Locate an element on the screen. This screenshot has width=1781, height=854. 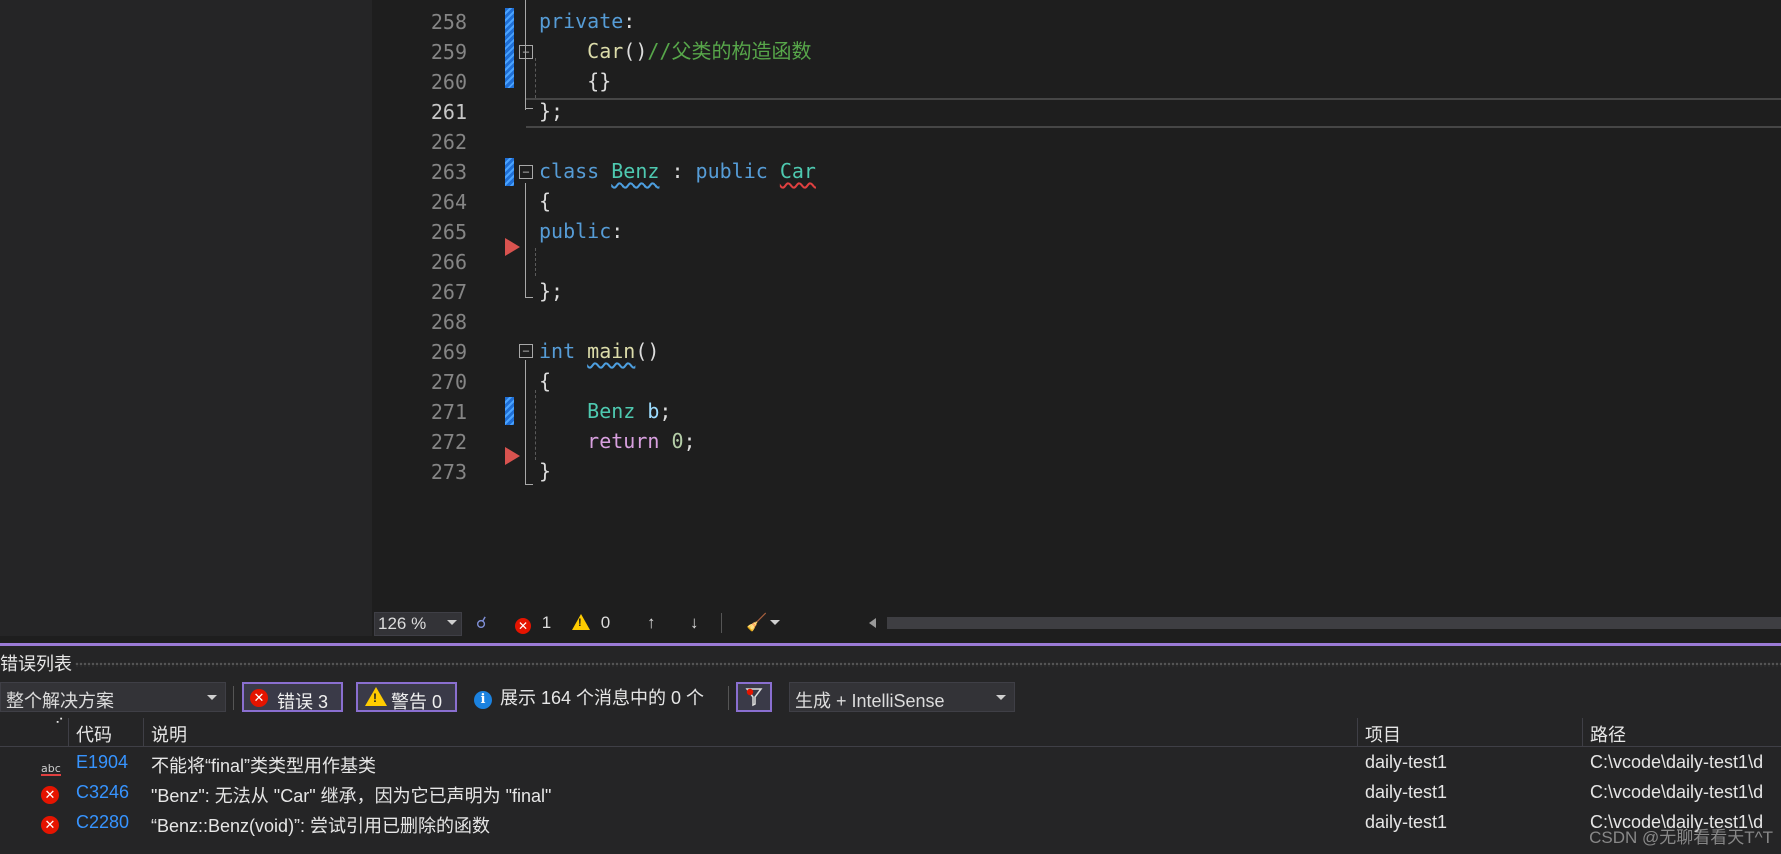
build-filter-value: 生成 + IntelliSense is located at coordinates (870, 701).